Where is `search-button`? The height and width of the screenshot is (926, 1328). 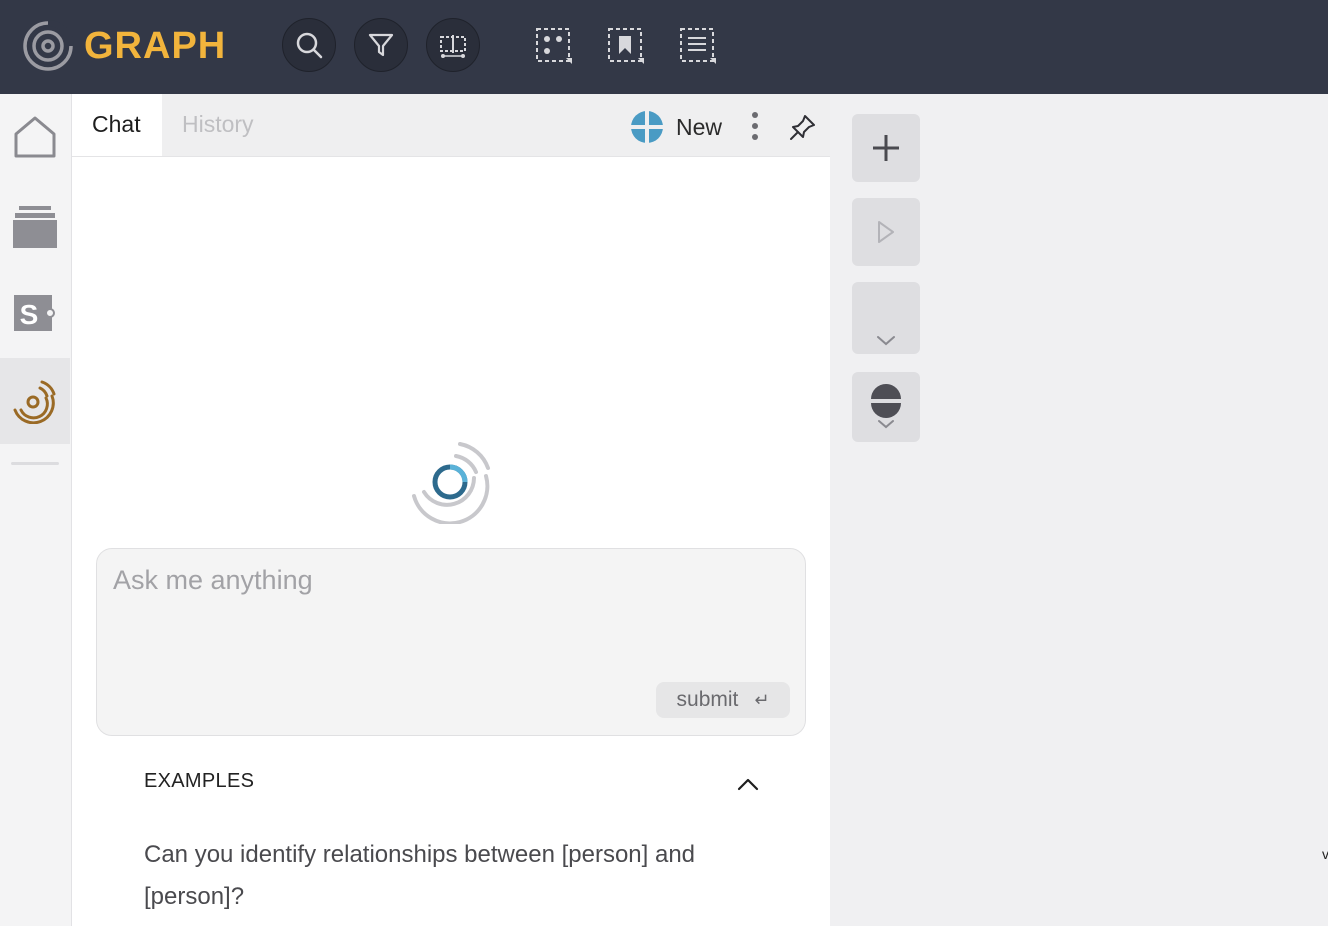 search-button is located at coordinates (309, 45).